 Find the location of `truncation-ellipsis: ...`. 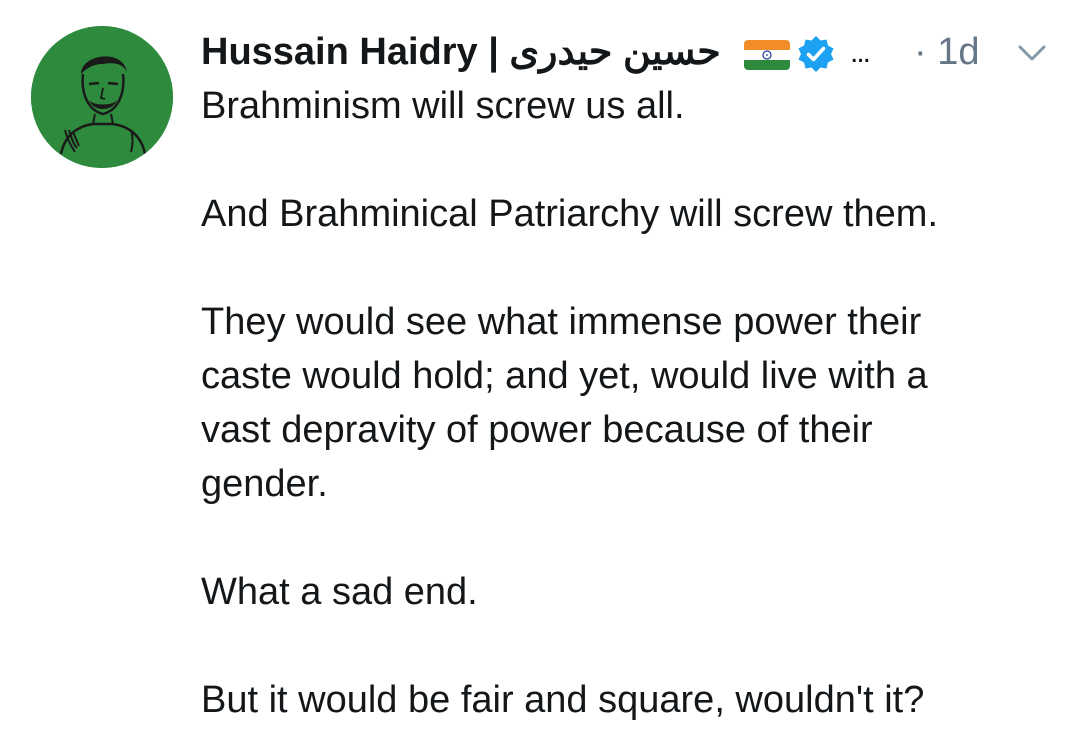

truncation-ellipsis: ... is located at coordinates (860, 52).